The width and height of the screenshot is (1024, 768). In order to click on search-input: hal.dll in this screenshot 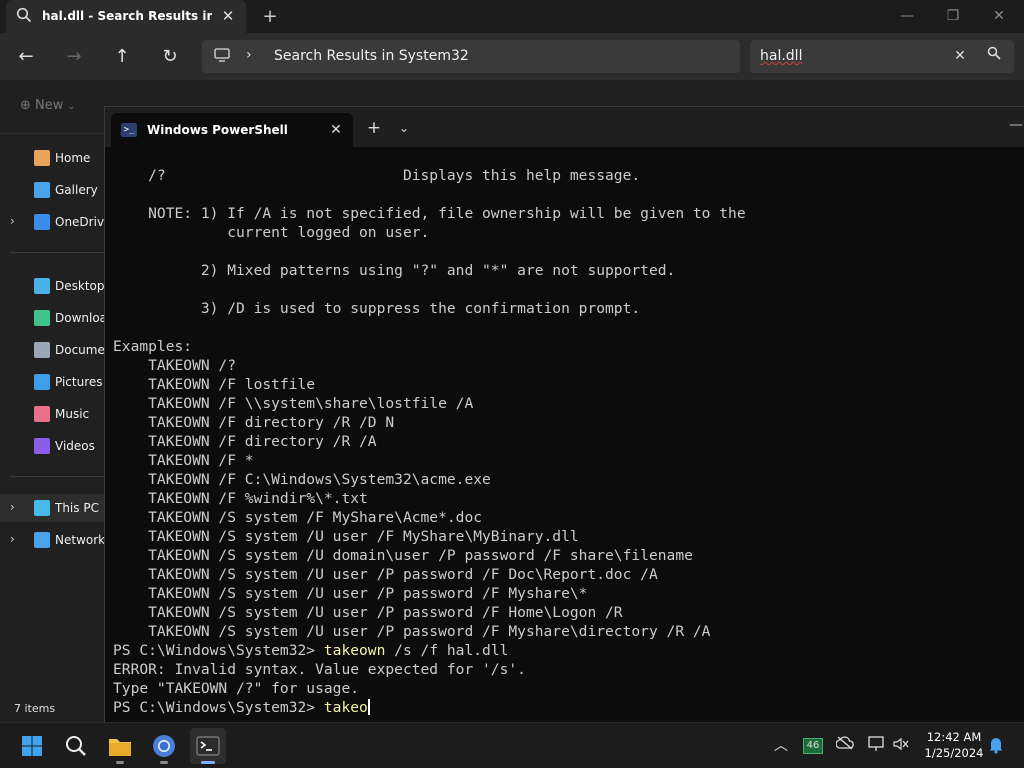, I will do `click(781, 56)`.